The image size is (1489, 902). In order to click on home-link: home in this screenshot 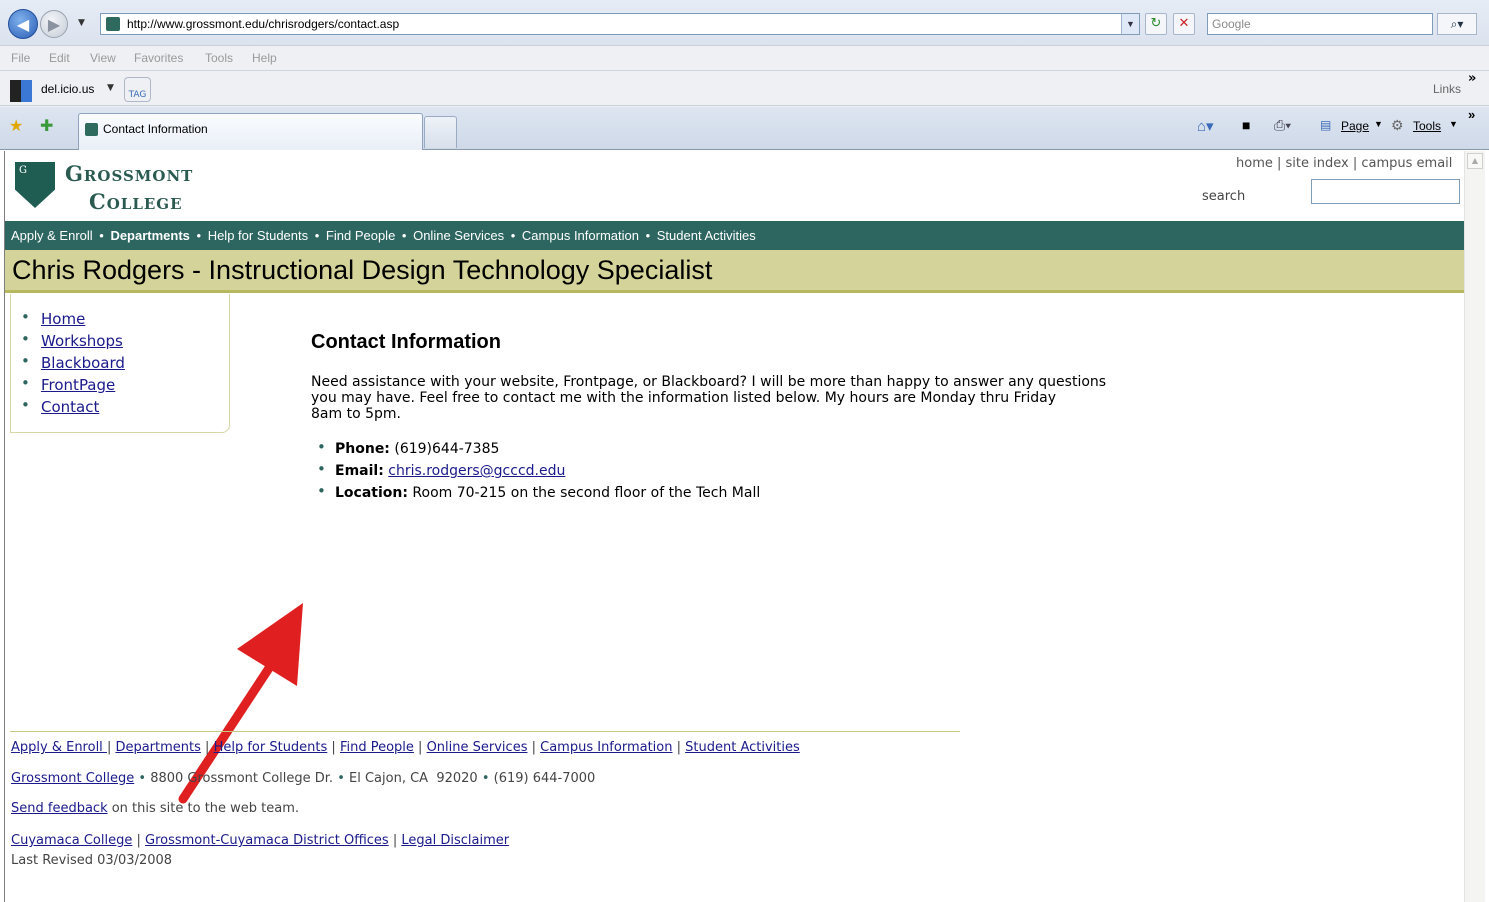, I will do `click(1254, 163)`.